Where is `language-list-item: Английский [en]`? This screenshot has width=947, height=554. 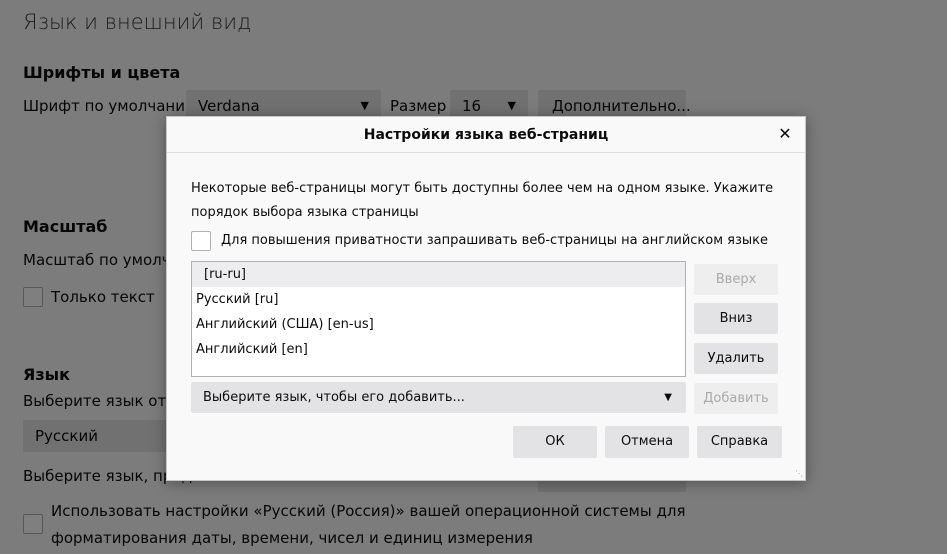 language-list-item: Английский [en] is located at coordinates (438, 349).